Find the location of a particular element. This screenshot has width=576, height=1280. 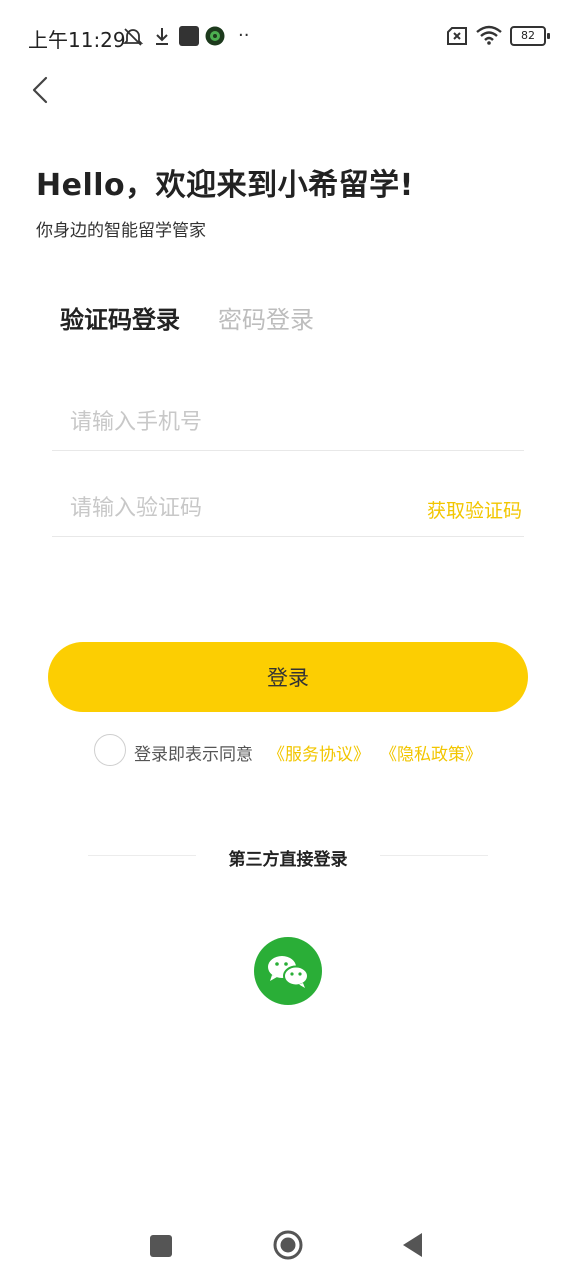

status-time: 上午11:29 is located at coordinates (77, 40).